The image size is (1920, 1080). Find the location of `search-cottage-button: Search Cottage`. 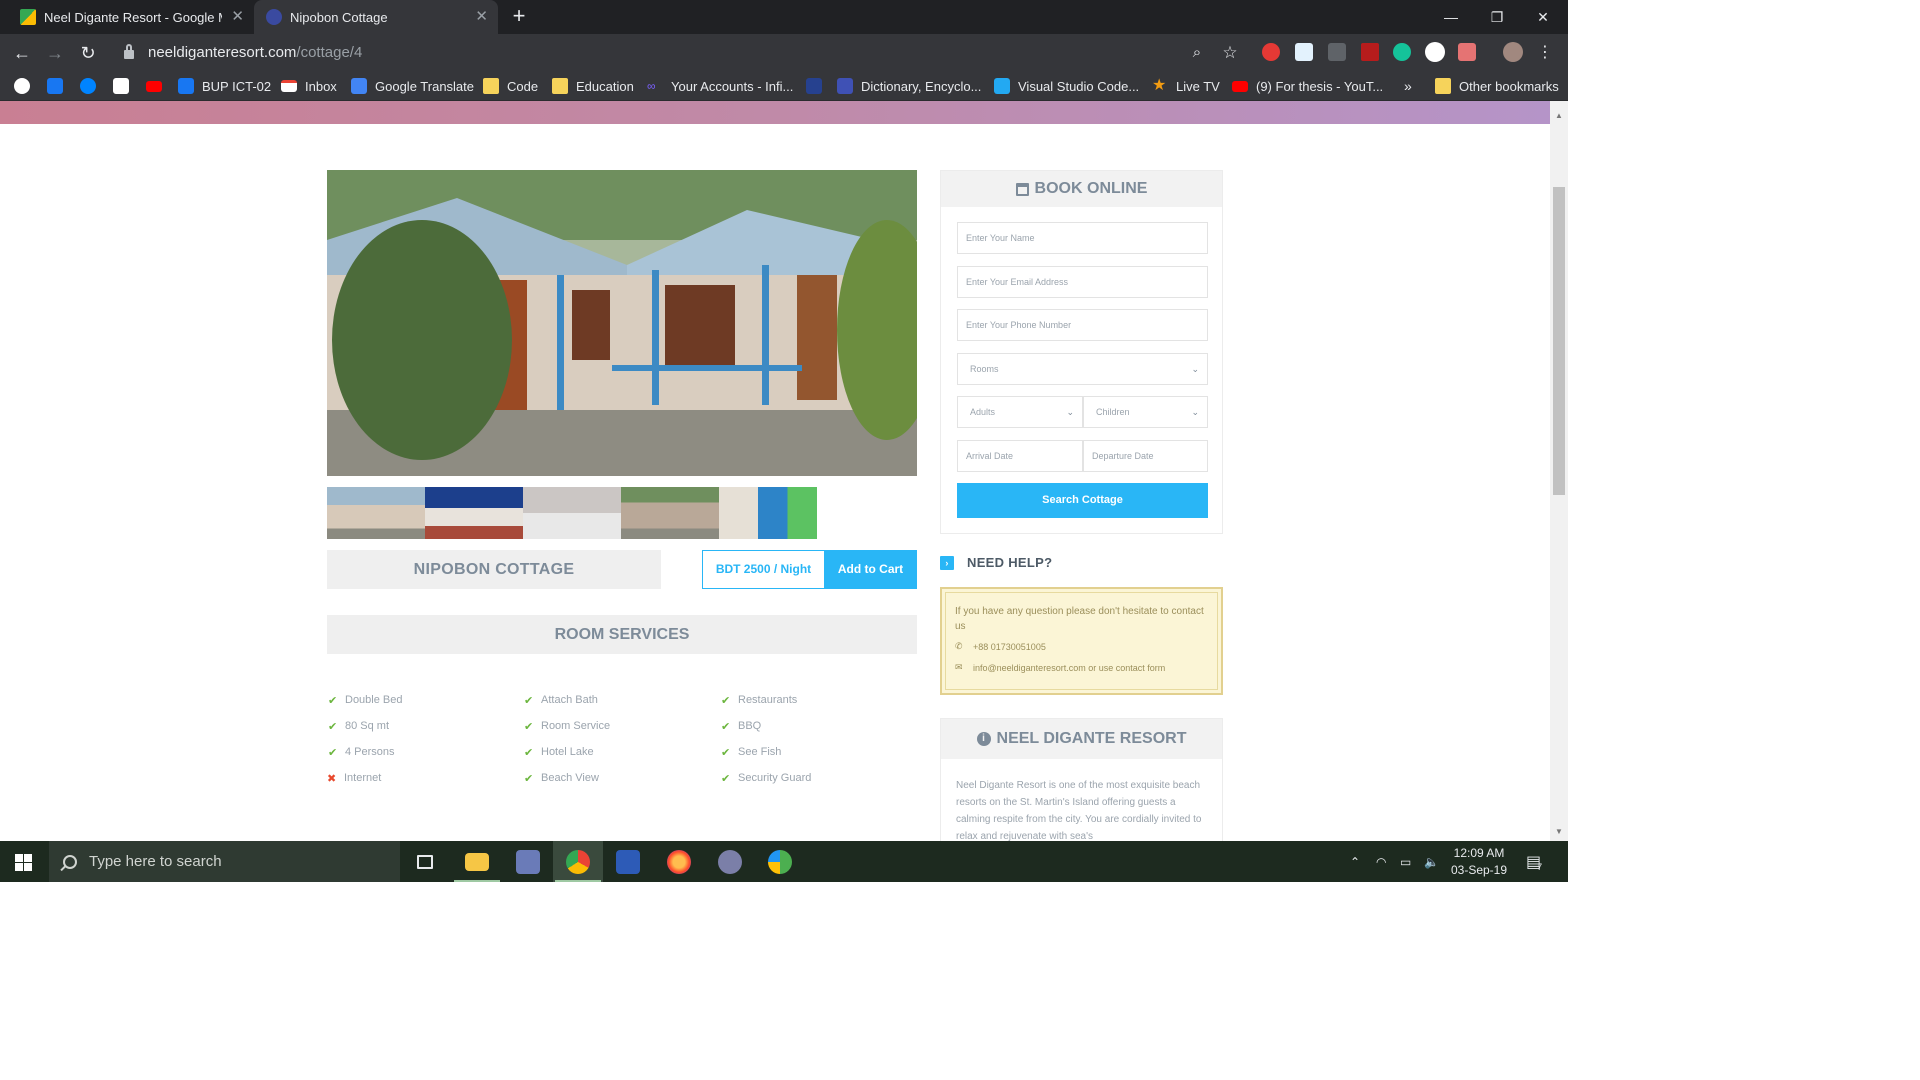

search-cottage-button: Search Cottage is located at coordinates (1082, 500).